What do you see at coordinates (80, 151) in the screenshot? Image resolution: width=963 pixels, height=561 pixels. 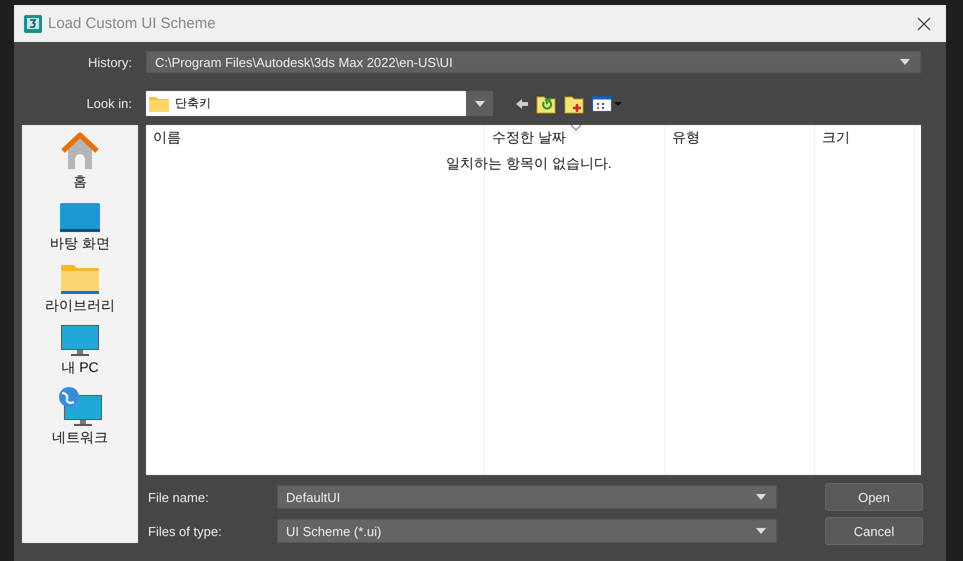 I see `house-icon` at bounding box center [80, 151].